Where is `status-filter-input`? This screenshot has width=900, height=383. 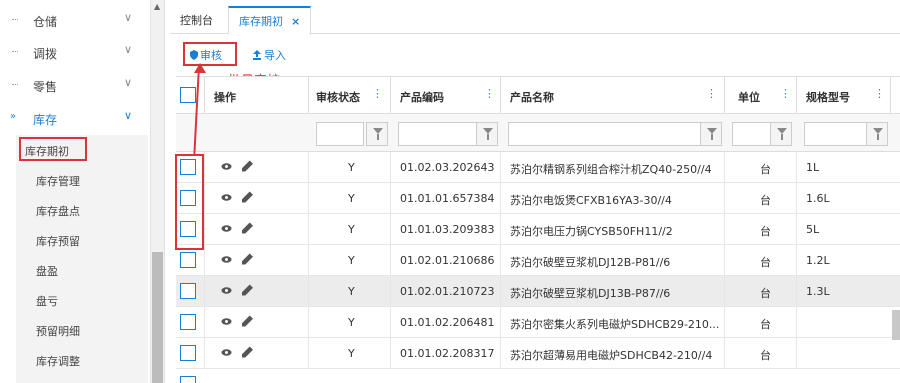 status-filter-input is located at coordinates (340, 134).